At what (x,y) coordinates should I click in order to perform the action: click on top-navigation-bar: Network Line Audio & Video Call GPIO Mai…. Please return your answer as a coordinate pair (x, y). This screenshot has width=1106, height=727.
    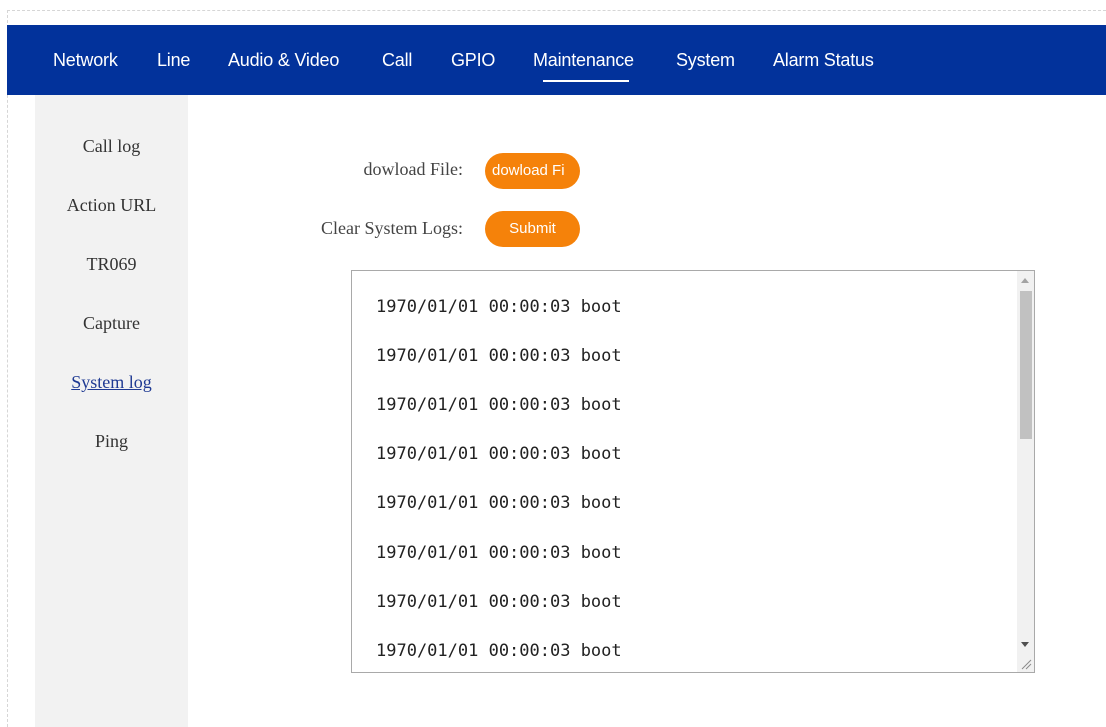
    Looking at the image, I should click on (556, 60).